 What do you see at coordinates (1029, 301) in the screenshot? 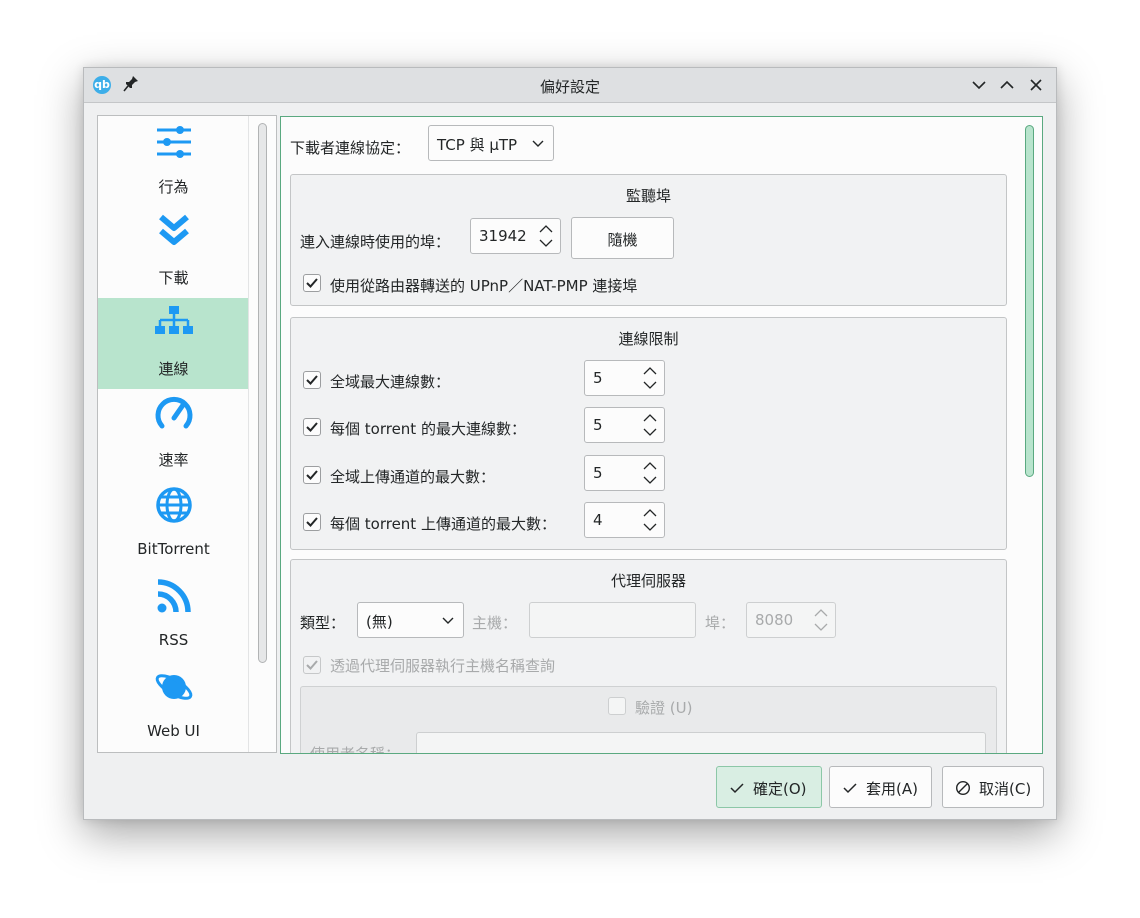
I see `content-scrollbar` at bounding box center [1029, 301].